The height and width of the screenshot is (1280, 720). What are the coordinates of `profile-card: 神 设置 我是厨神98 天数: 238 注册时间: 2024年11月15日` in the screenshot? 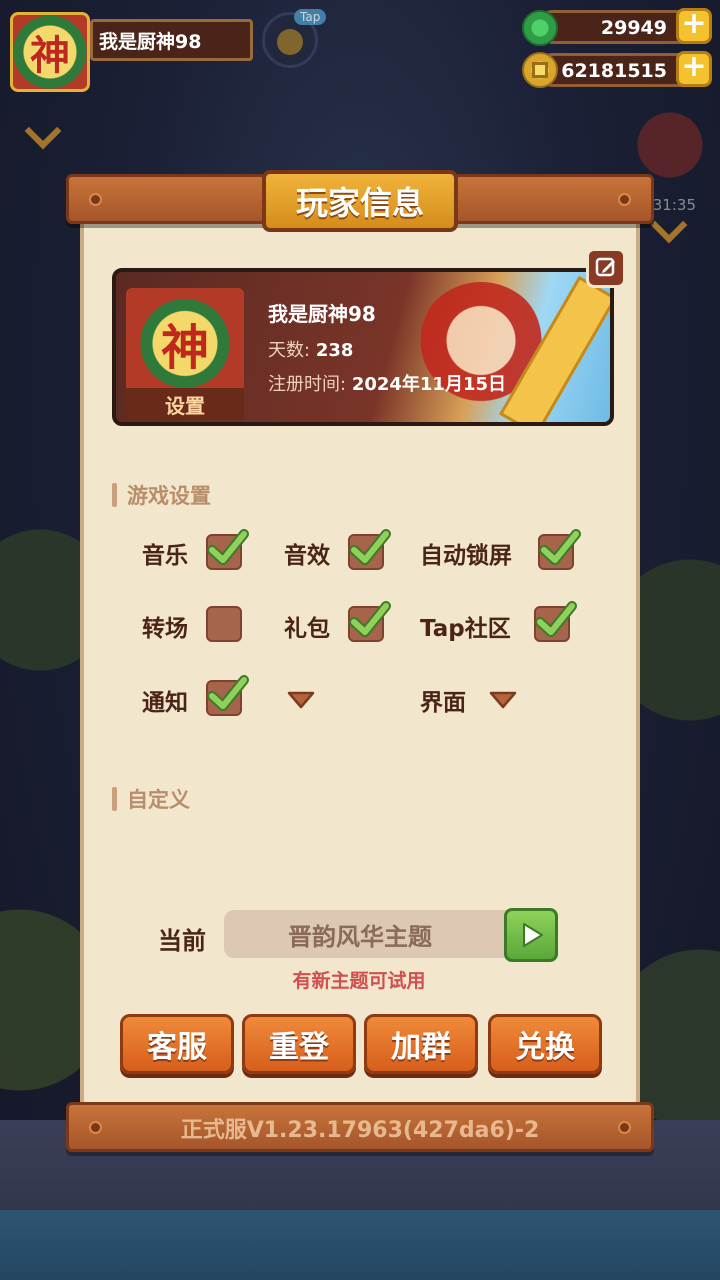 It's located at (363, 347).